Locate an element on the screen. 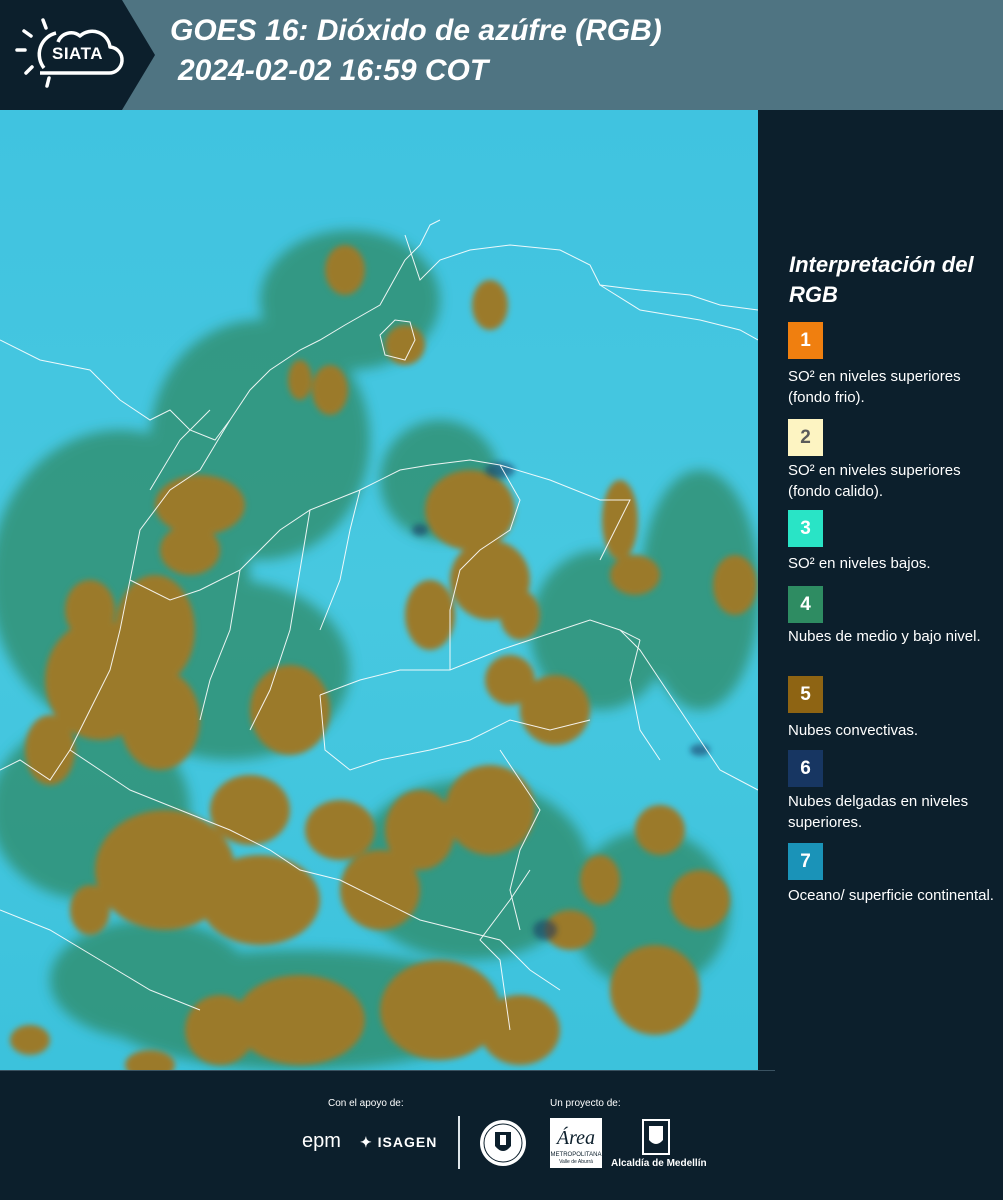 This screenshot has width=1003, height=1200. alcaldia-medellin-label: Alcaldía de Medellín is located at coordinates (659, 1163).